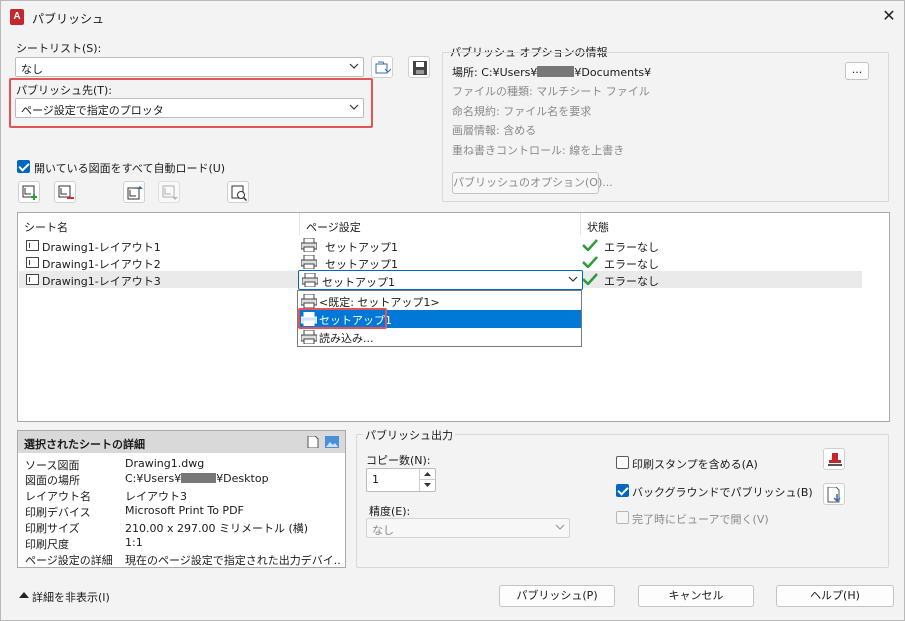  I want to click on save-icon, so click(420, 68).